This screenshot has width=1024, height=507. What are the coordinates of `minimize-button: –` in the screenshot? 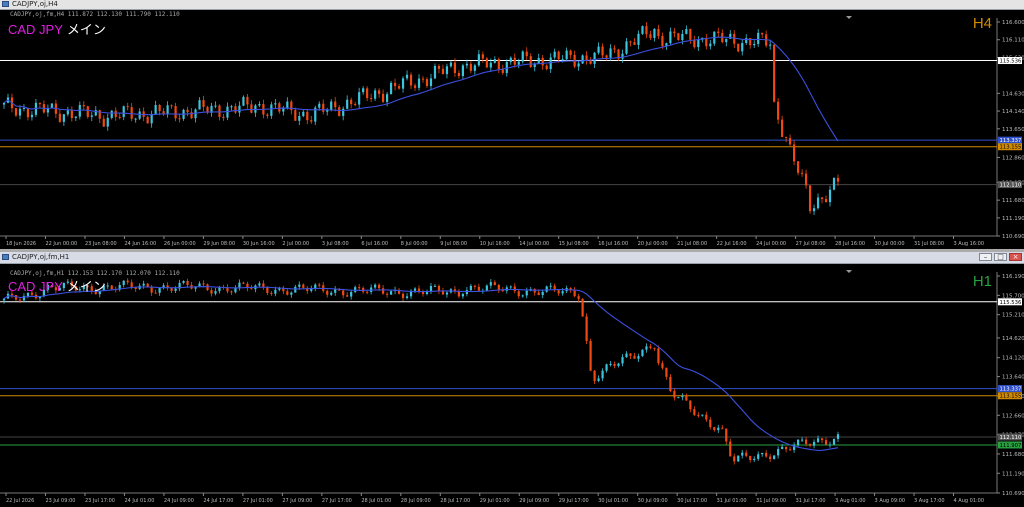 It's located at (985, 257).